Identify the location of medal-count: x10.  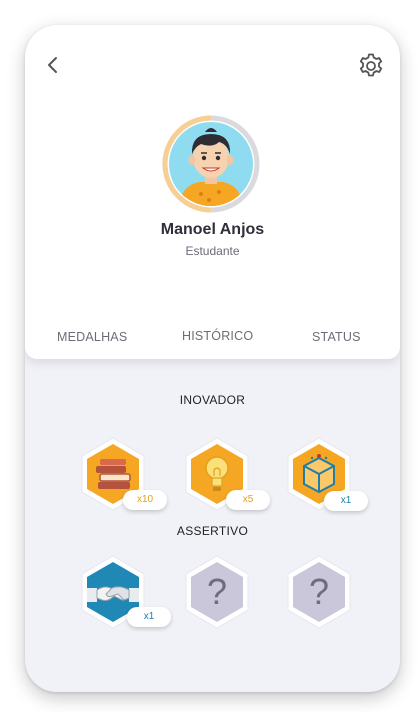
(145, 500).